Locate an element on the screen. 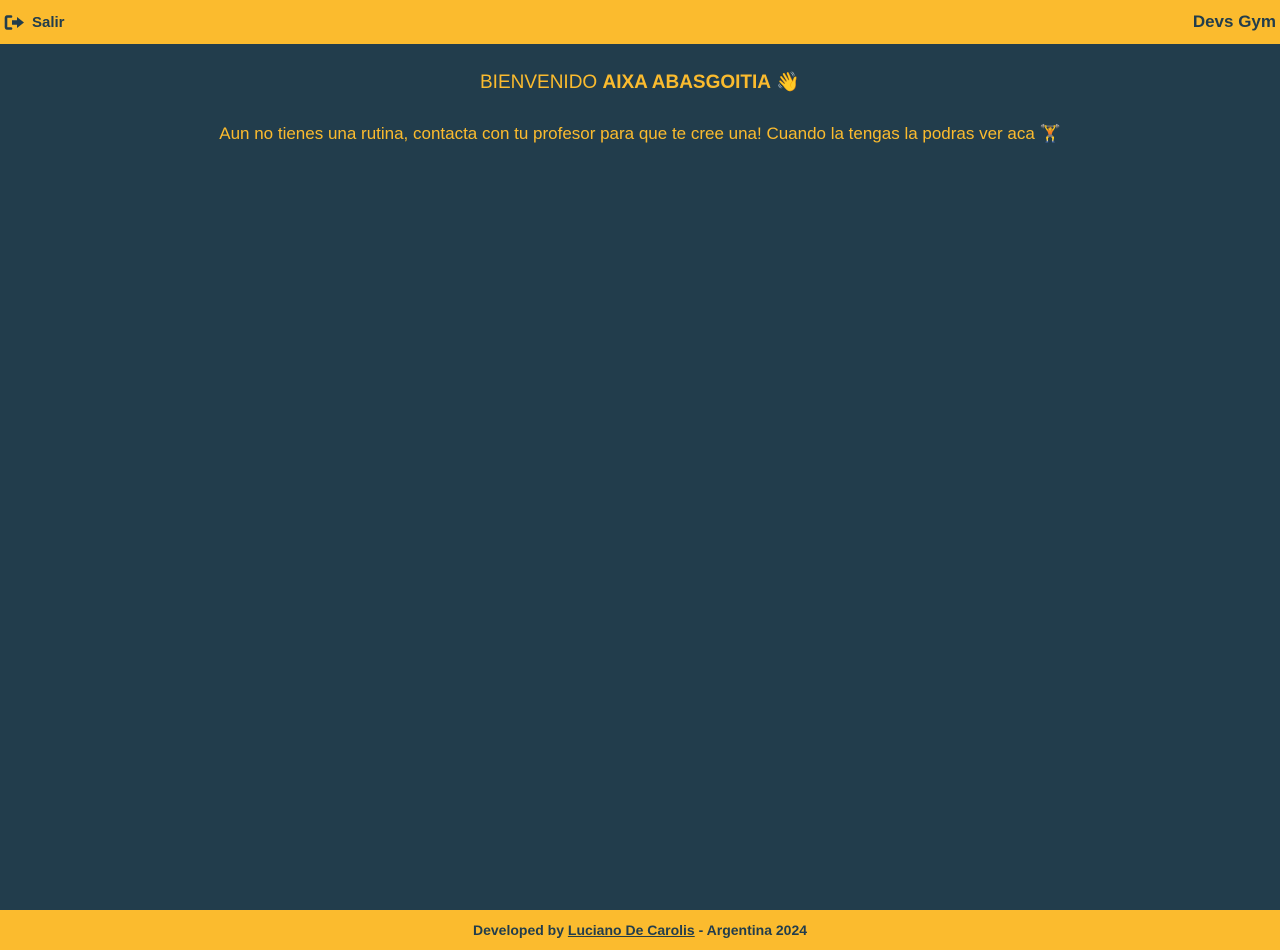  footer-suffix: - Argentina 2024 is located at coordinates (751, 930).